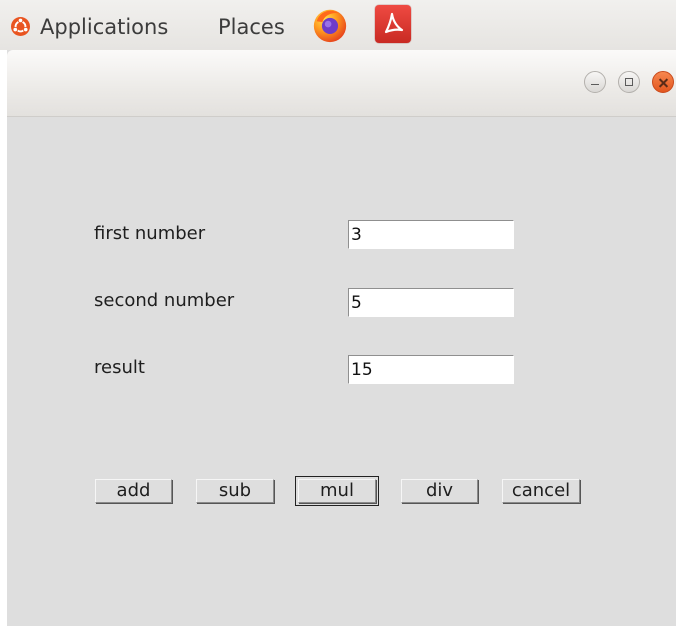 The image size is (676, 626). Describe the element at coordinates (104, 25) in the screenshot. I see `applications-menu: Applications` at that location.